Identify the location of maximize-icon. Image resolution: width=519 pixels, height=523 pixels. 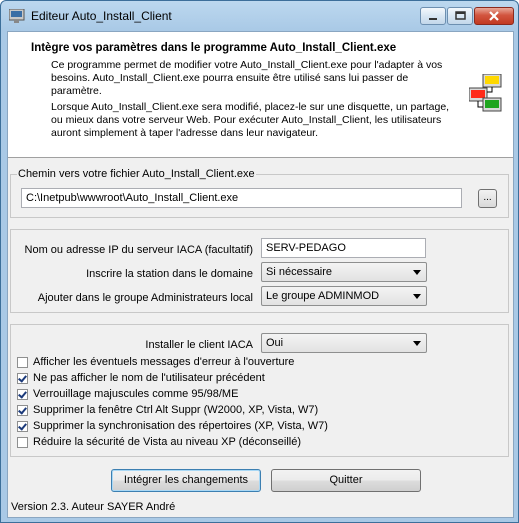
(460, 15).